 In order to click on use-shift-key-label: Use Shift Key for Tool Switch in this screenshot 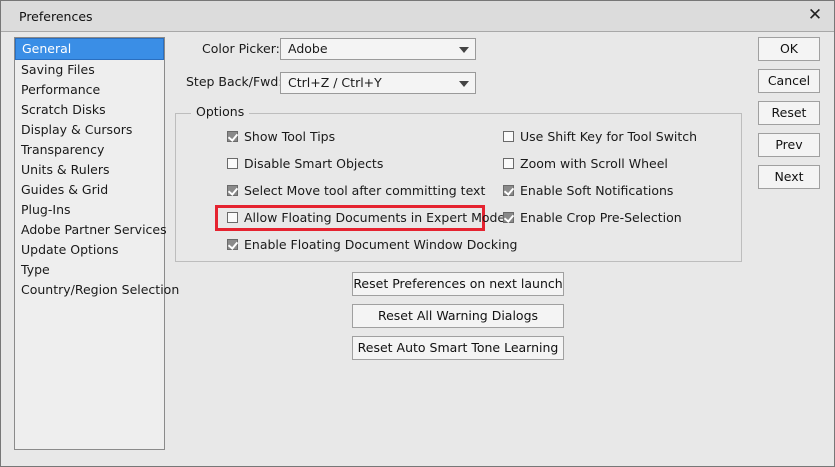, I will do `click(609, 136)`.